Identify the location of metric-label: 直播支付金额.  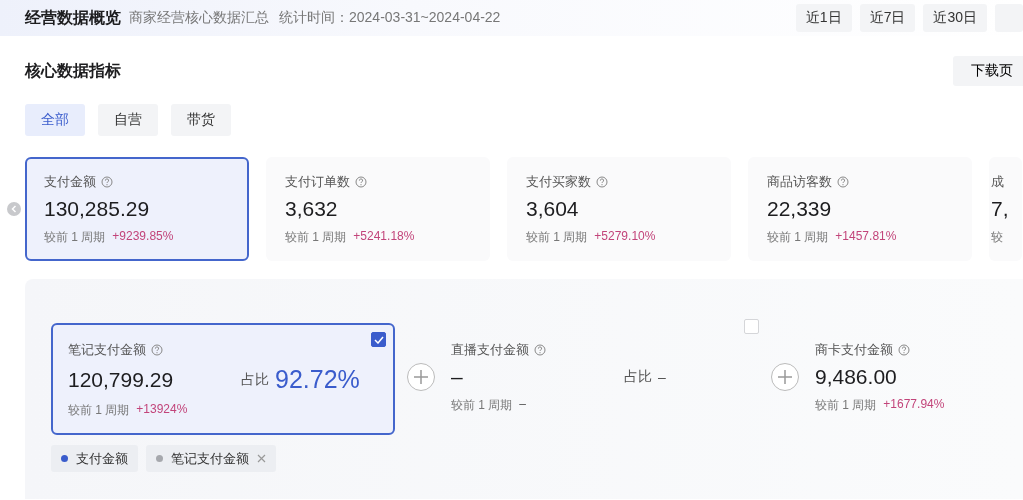
(490, 350).